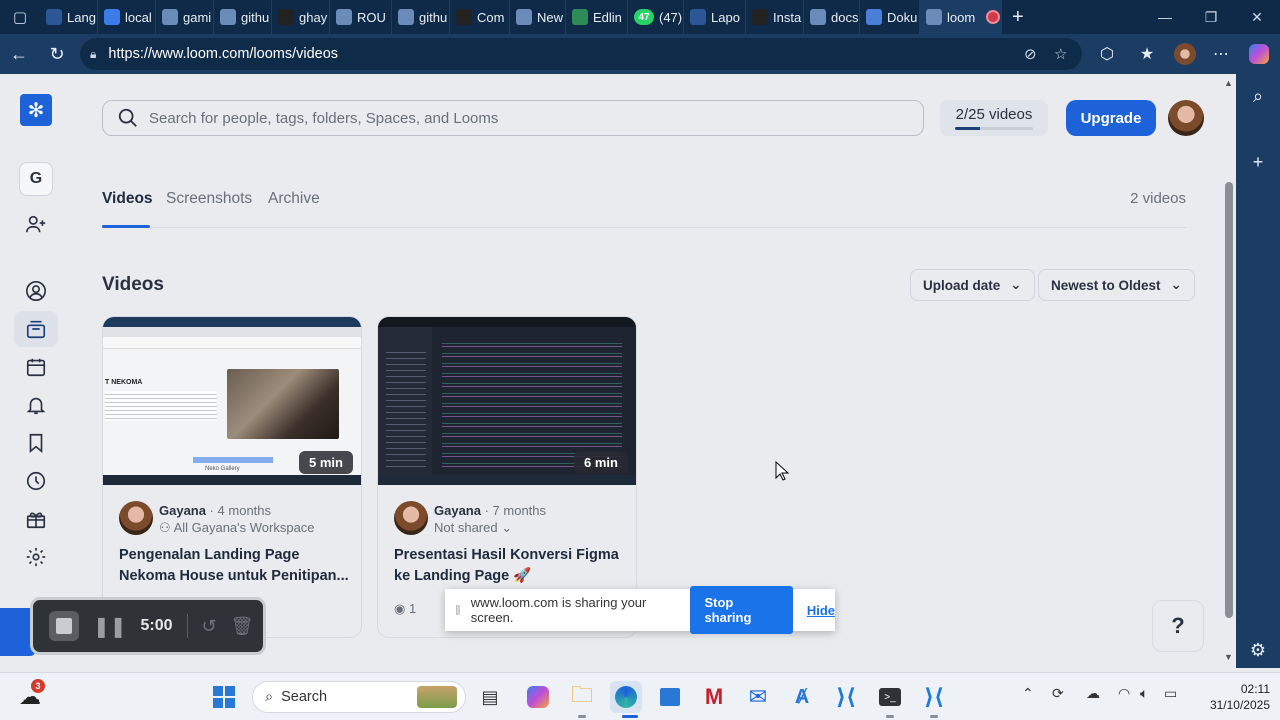 This screenshot has height=720, width=1280. What do you see at coordinates (69, 17) in the screenshot?
I see `browser-tab: Lang` at bounding box center [69, 17].